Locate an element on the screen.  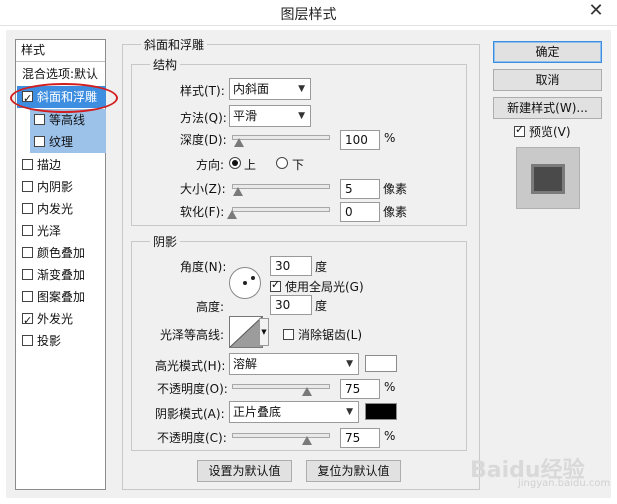
highlight-opacity-slider-thumb is located at coordinates (307, 391).